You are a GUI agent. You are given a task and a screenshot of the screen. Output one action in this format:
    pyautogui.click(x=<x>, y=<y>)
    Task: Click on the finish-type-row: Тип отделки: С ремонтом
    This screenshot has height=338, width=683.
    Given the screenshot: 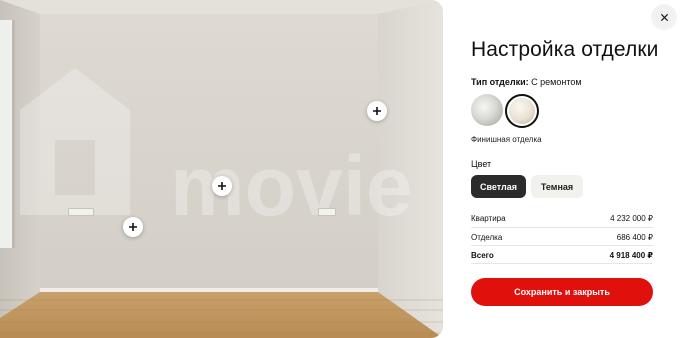 What is the action you would take?
    pyautogui.click(x=526, y=82)
    